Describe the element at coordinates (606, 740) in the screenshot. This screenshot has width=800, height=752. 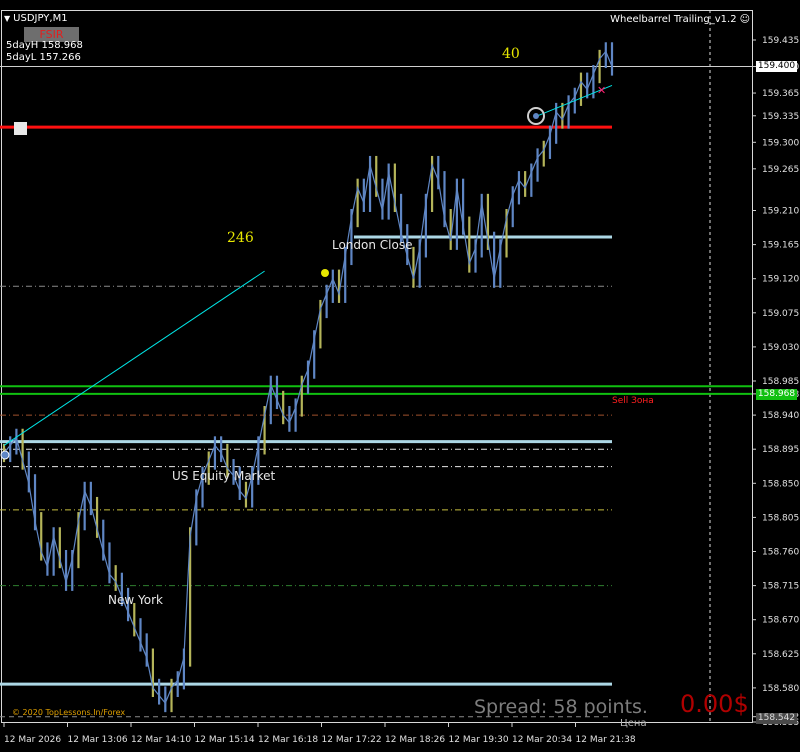
I see `x-tick-label: 12 Mar 21:38` at that location.